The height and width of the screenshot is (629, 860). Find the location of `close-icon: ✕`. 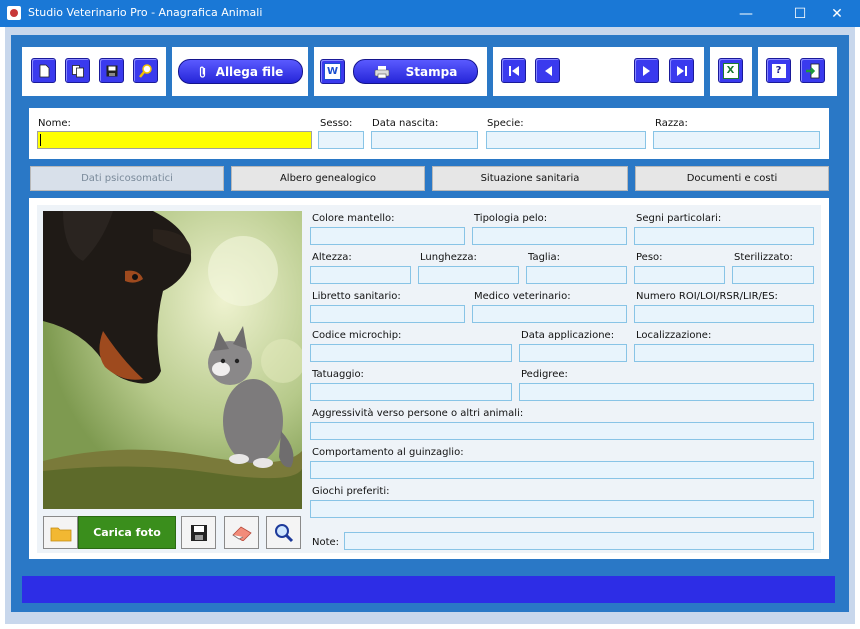

close-icon: ✕ is located at coordinates (837, 13).